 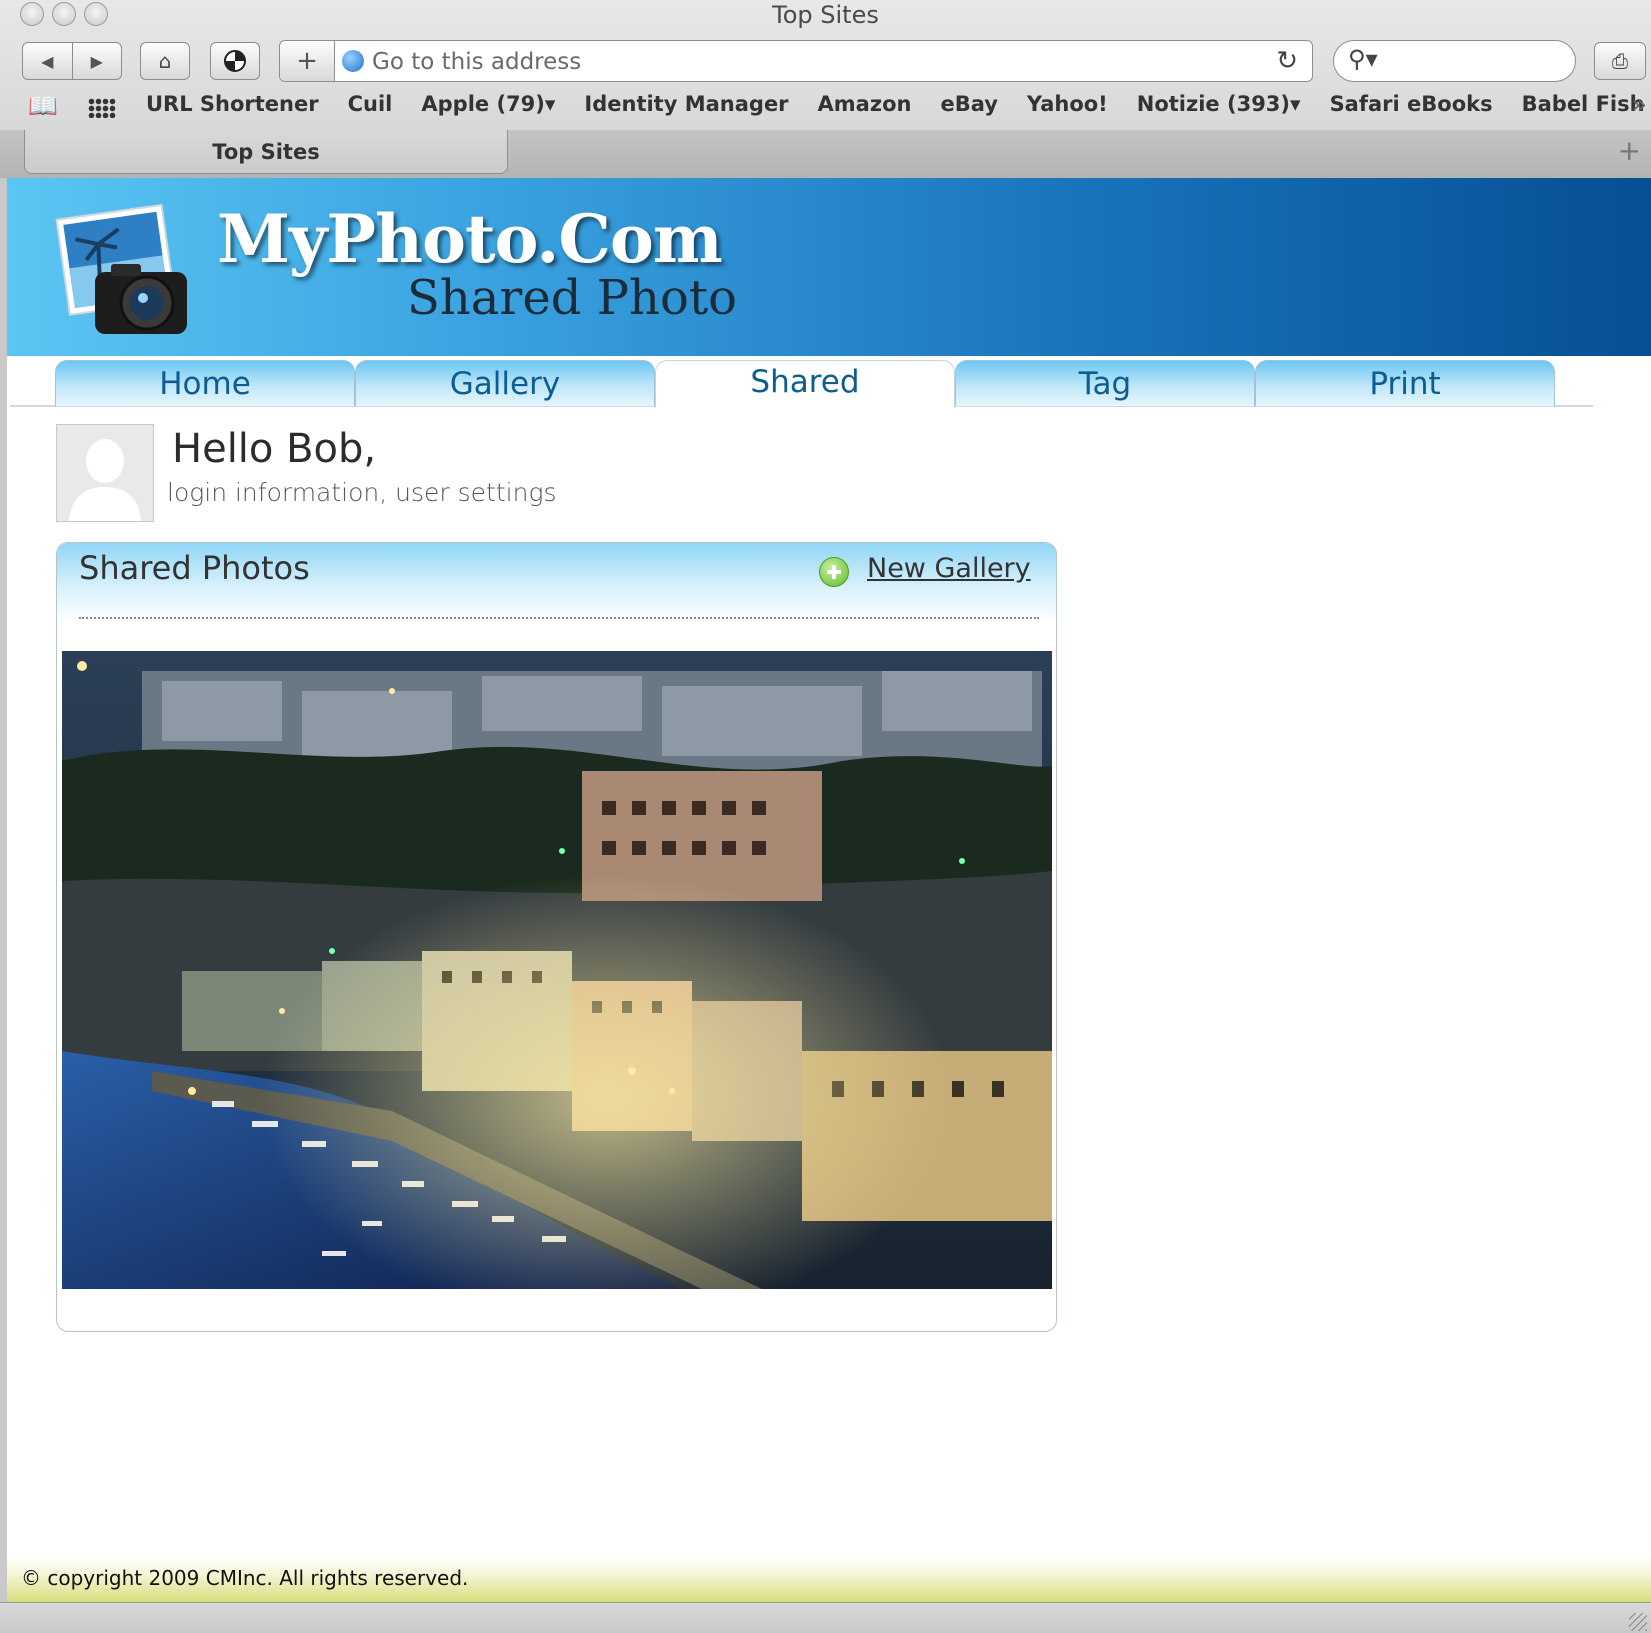 I want to click on site-title: MyPhoto.Com, so click(x=470, y=239).